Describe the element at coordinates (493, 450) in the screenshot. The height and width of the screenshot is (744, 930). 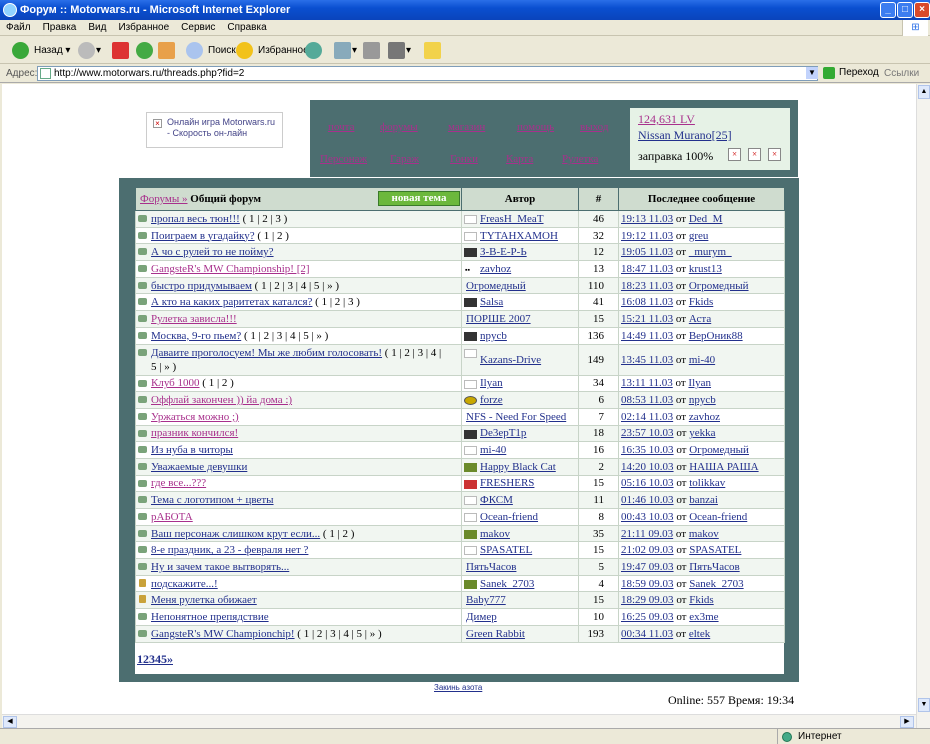
I see `author-link: mi-40` at that location.